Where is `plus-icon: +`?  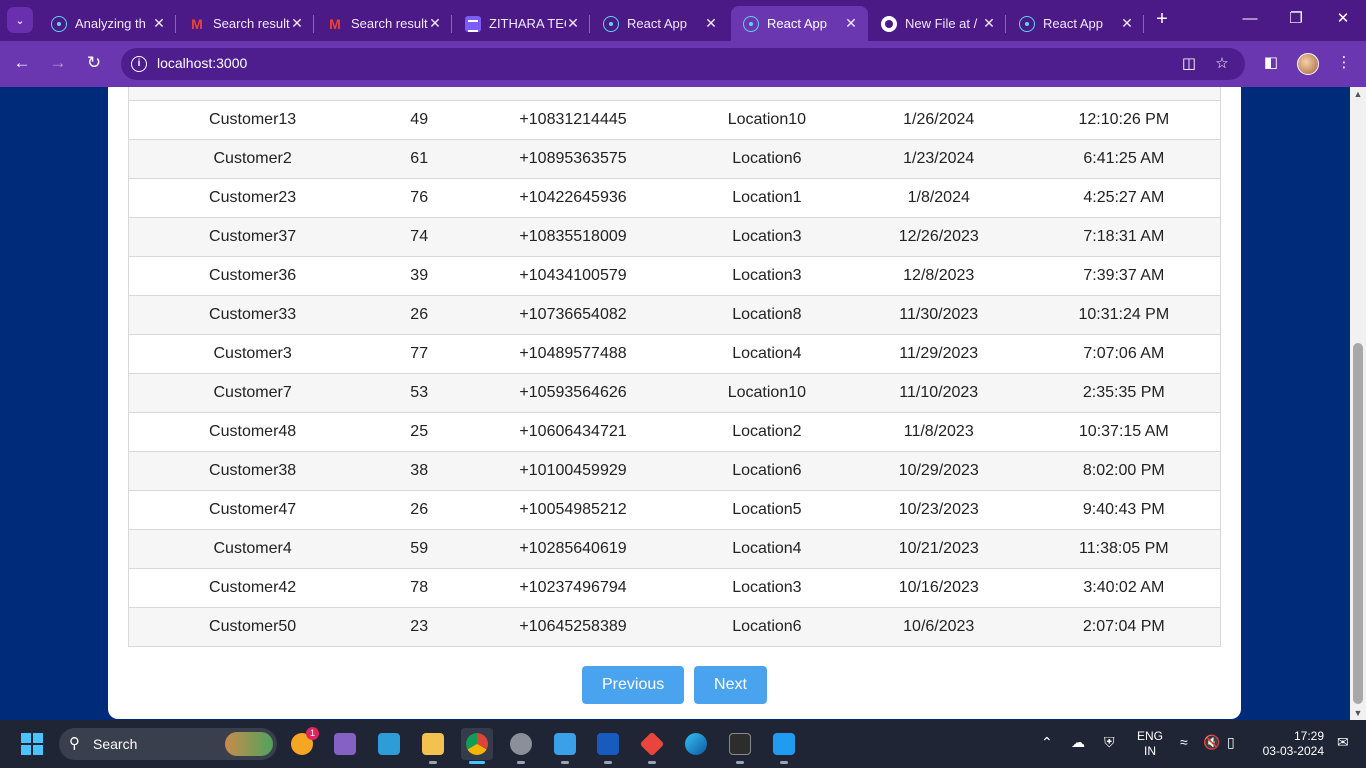 plus-icon: + is located at coordinates (1162, 19).